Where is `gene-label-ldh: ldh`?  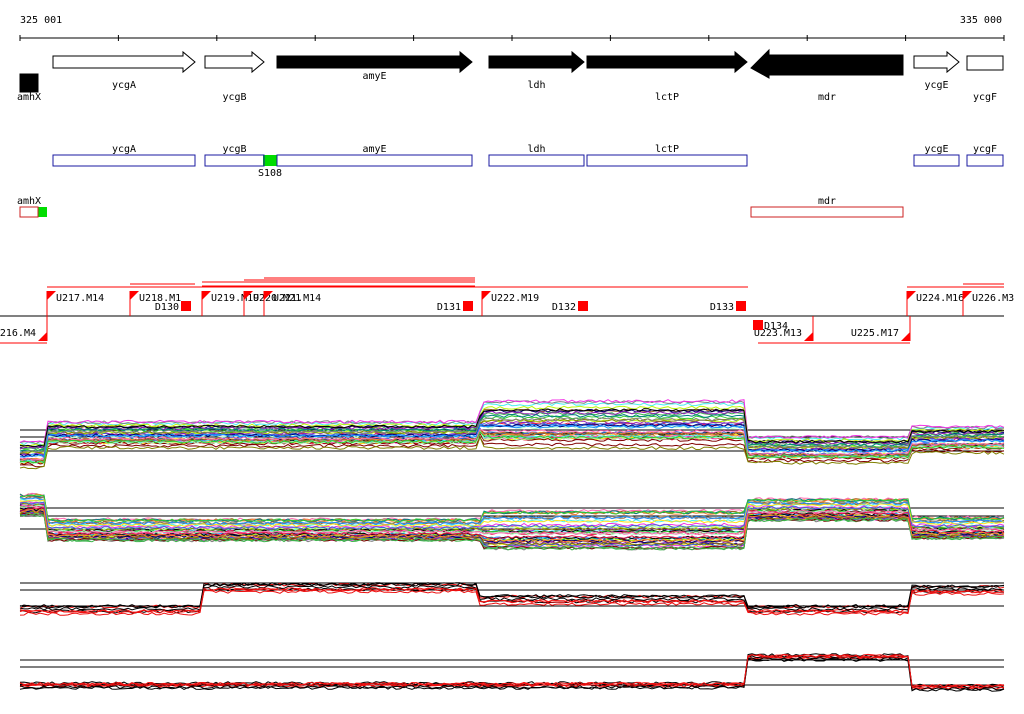 gene-label-ldh: ldh is located at coordinates (536, 85).